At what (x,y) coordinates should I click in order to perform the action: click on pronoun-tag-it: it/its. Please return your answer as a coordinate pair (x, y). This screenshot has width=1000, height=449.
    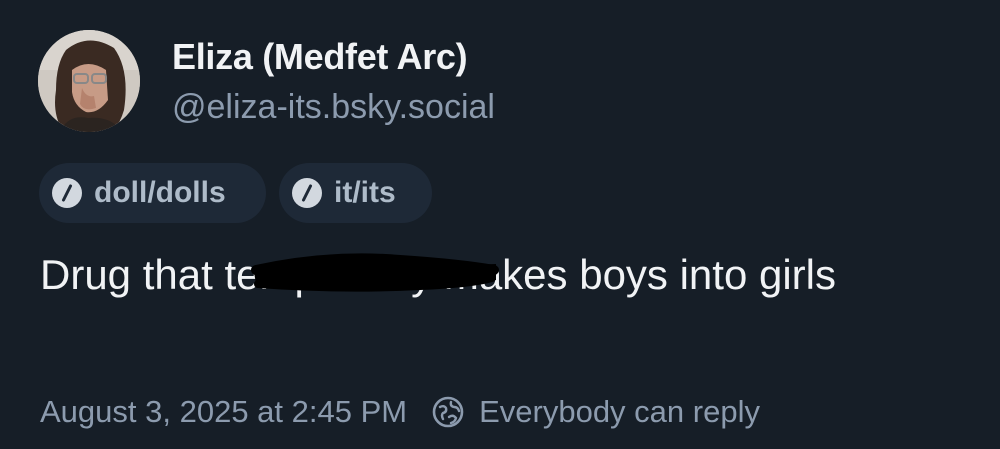
    Looking at the image, I should click on (355, 193).